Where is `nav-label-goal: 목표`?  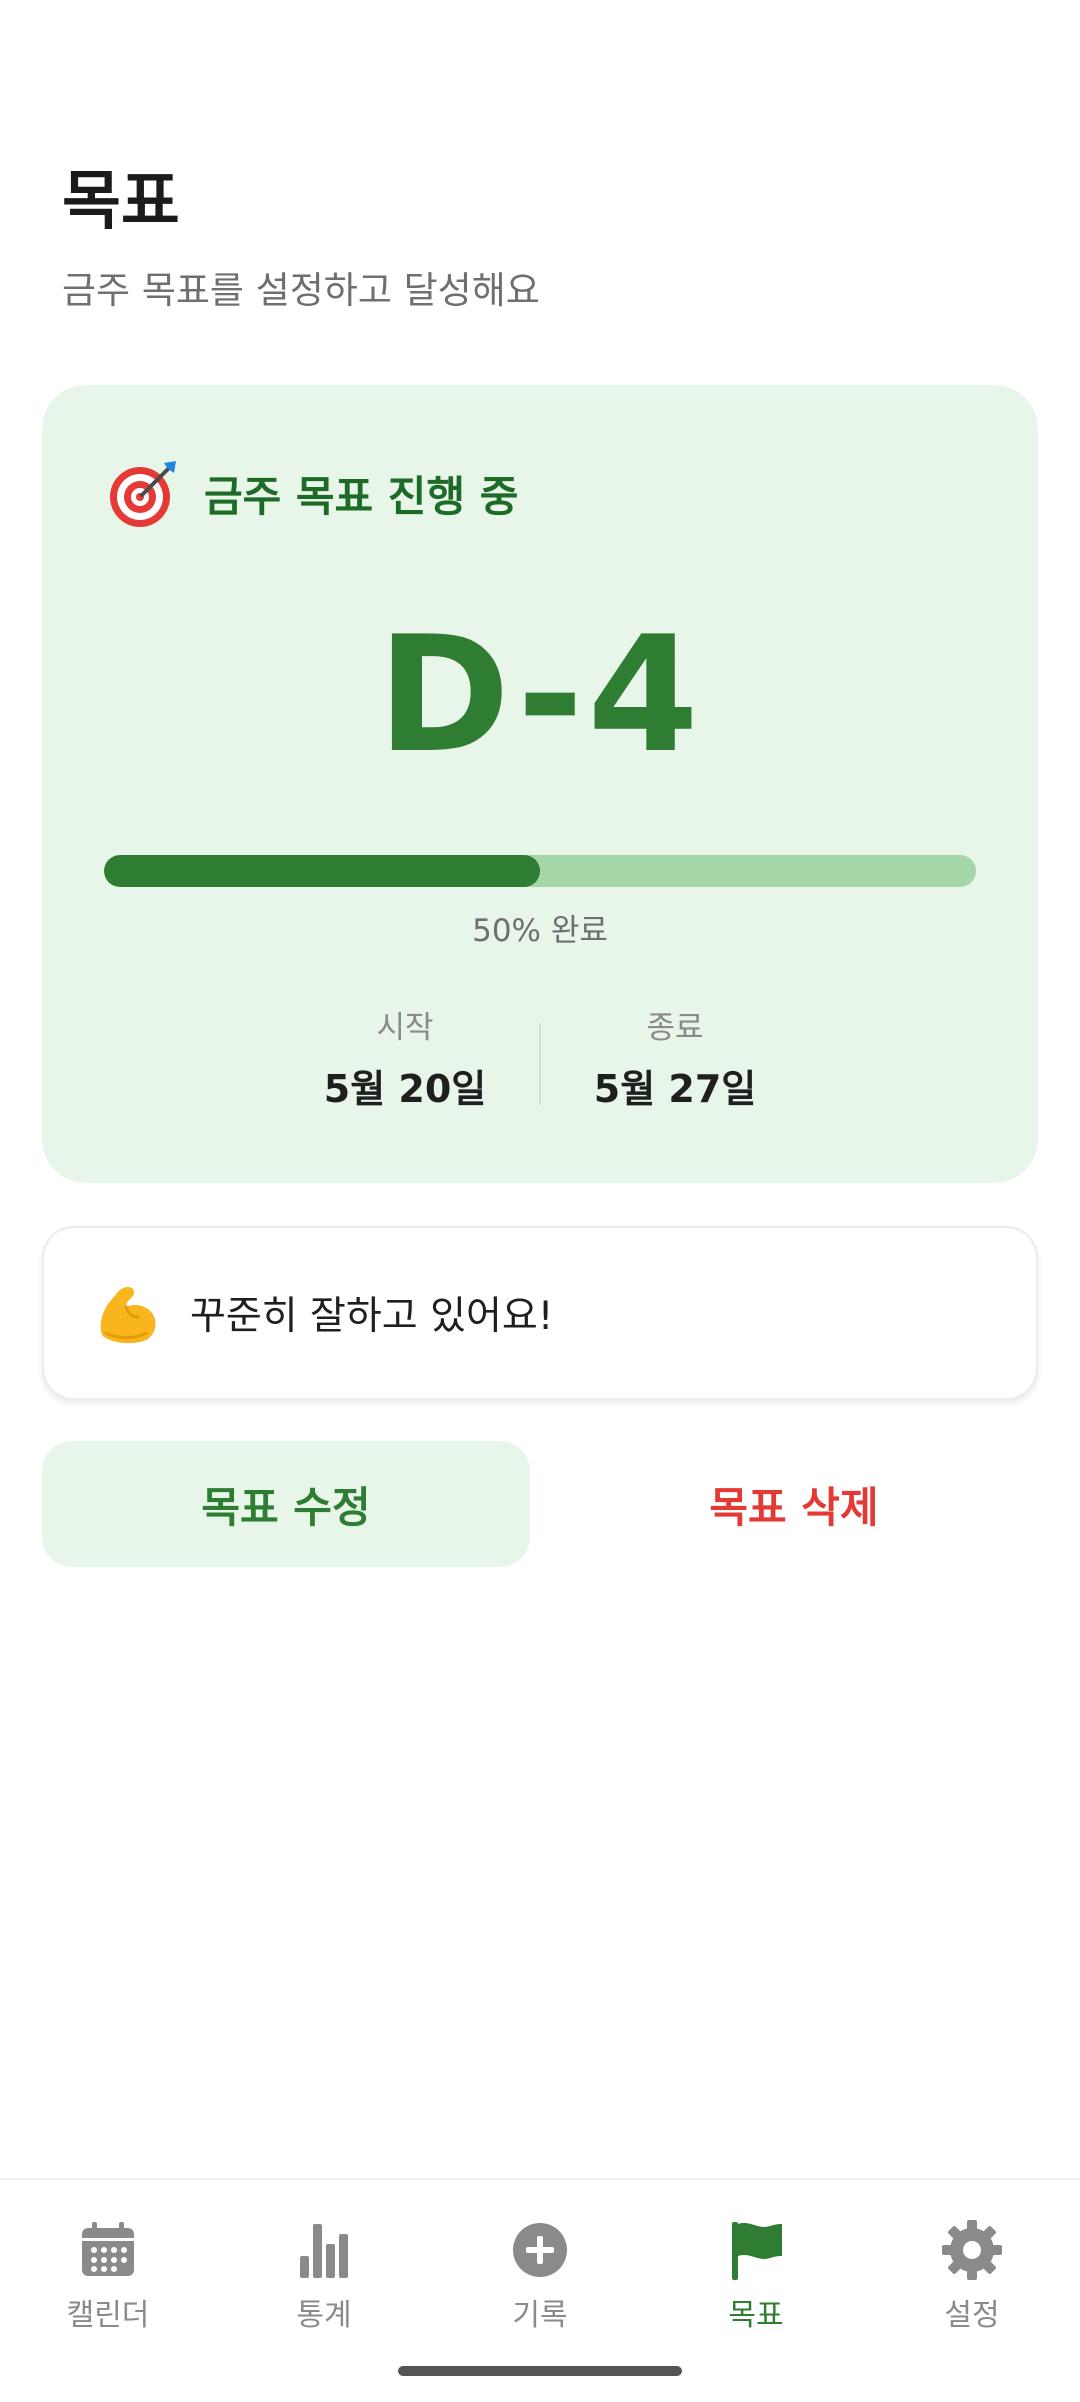 nav-label-goal: 목표 is located at coordinates (756, 2315).